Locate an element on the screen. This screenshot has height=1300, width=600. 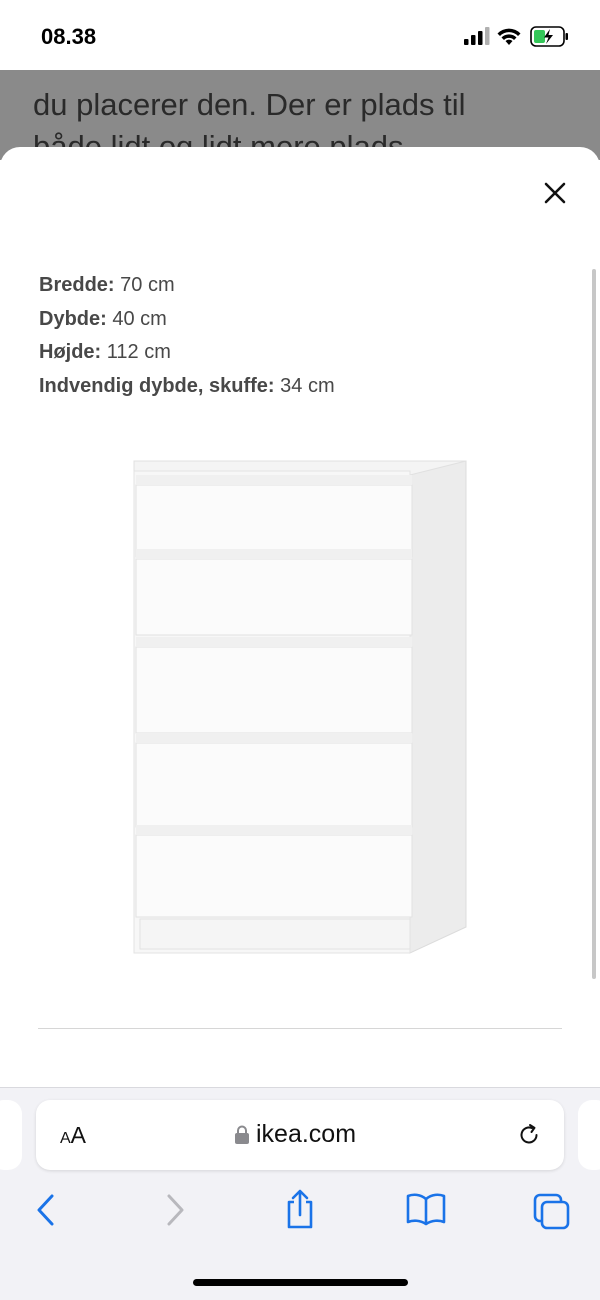
spec-value: 34 cm is located at coordinates (304, 386).